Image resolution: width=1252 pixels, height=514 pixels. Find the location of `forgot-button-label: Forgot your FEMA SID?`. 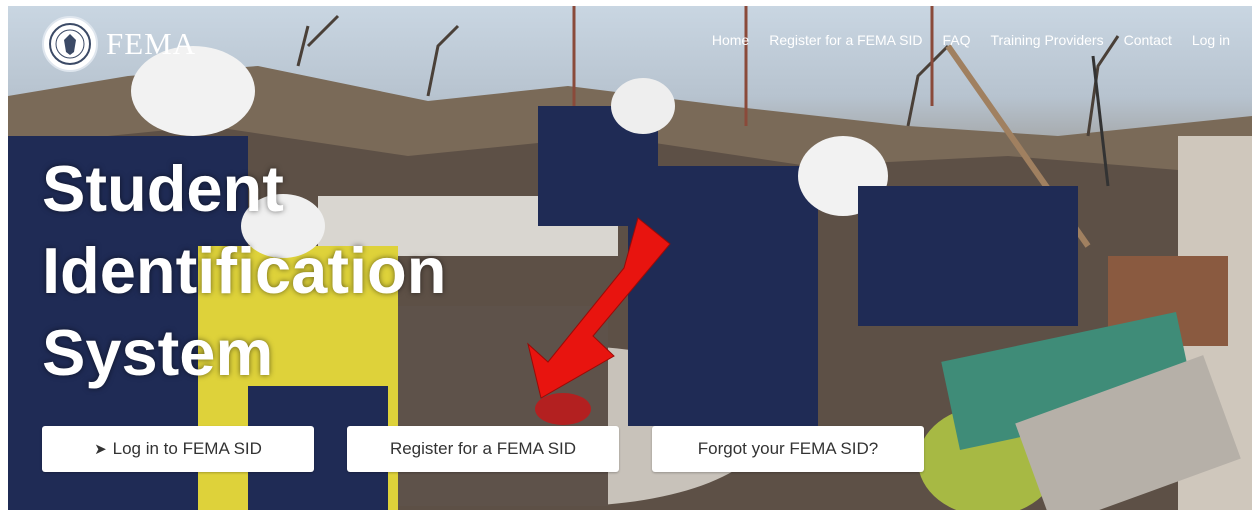

forgot-button-label: Forgot your FEMA SID? is located at coordinates (788, 448).